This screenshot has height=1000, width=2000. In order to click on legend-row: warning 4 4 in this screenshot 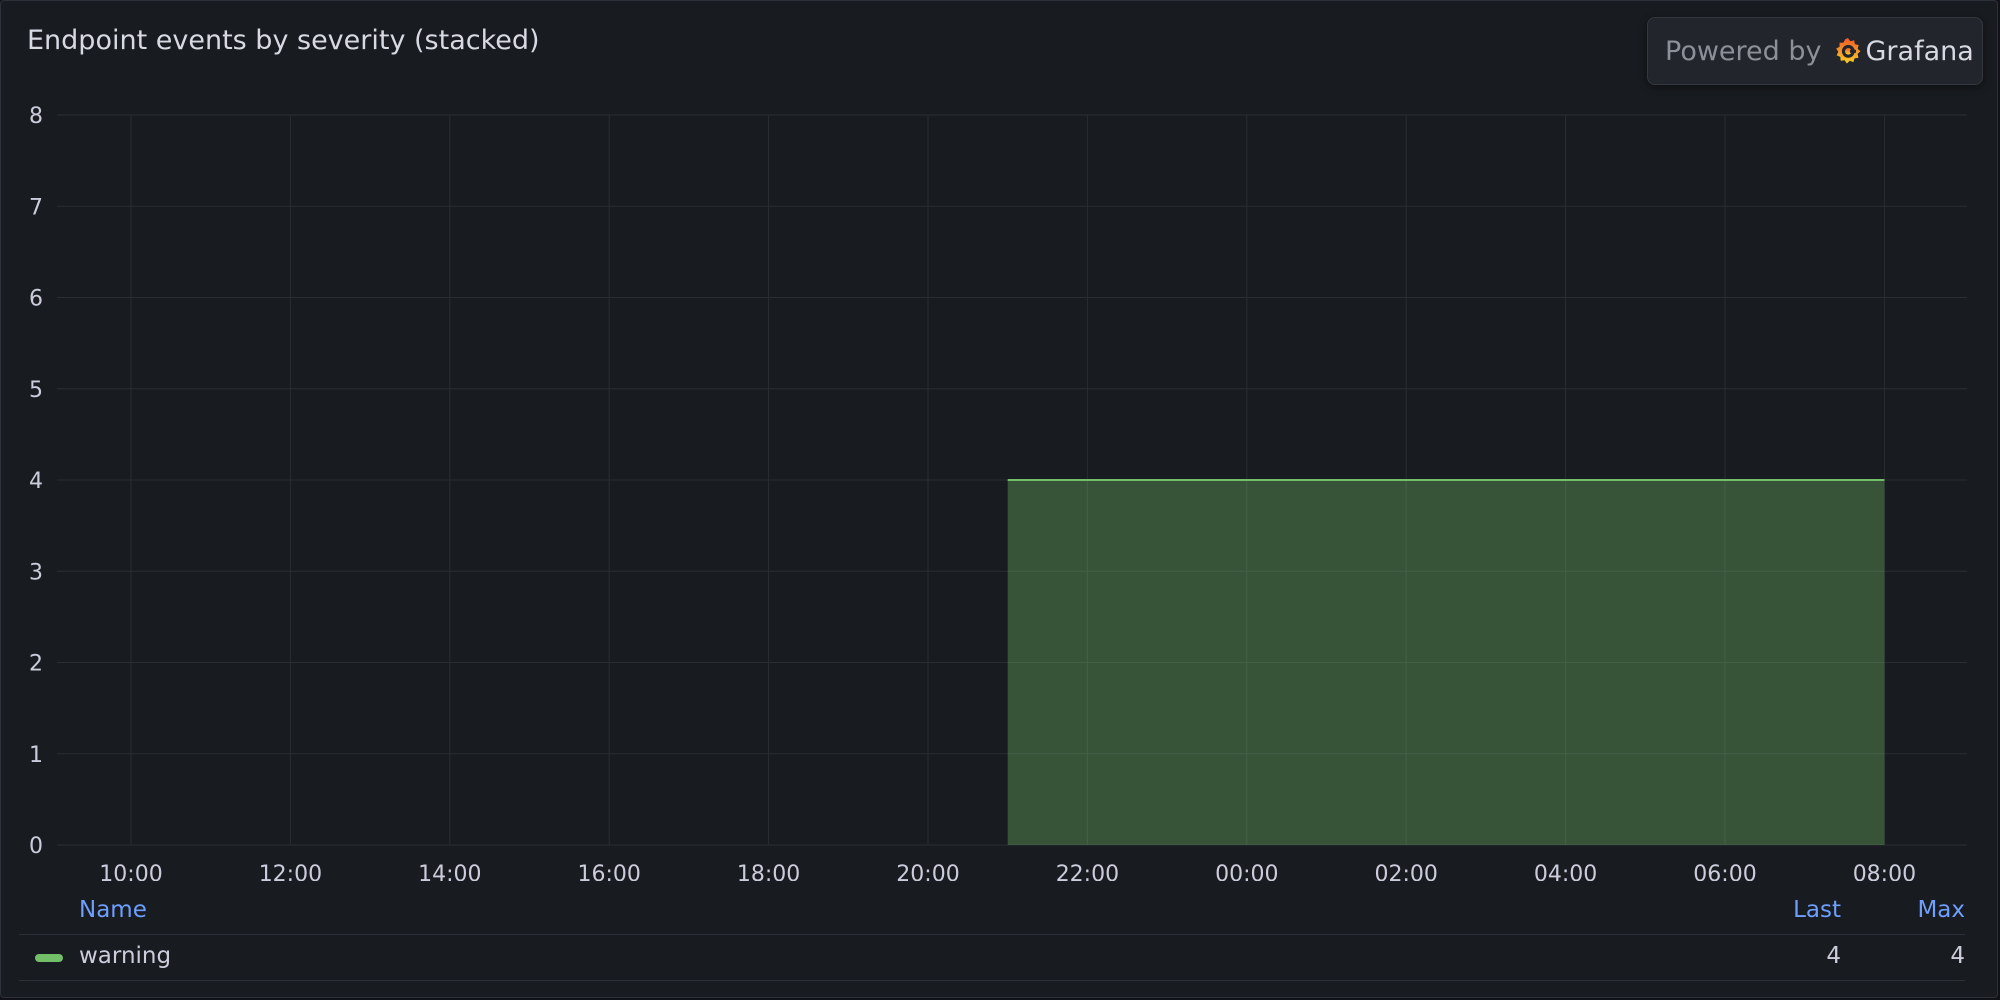, I will do `click(999, 958)`.